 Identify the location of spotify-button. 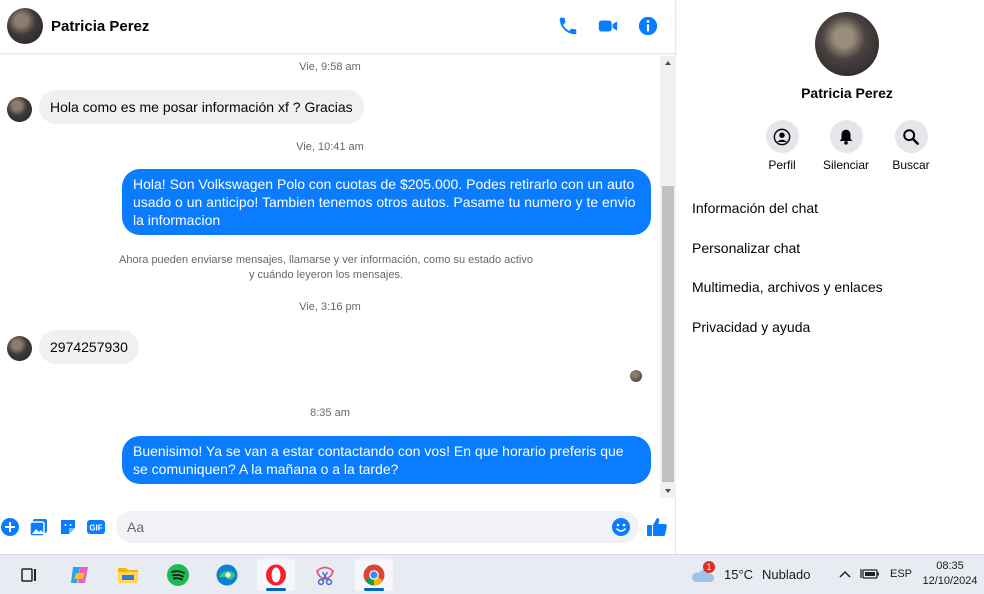
(178, 575).